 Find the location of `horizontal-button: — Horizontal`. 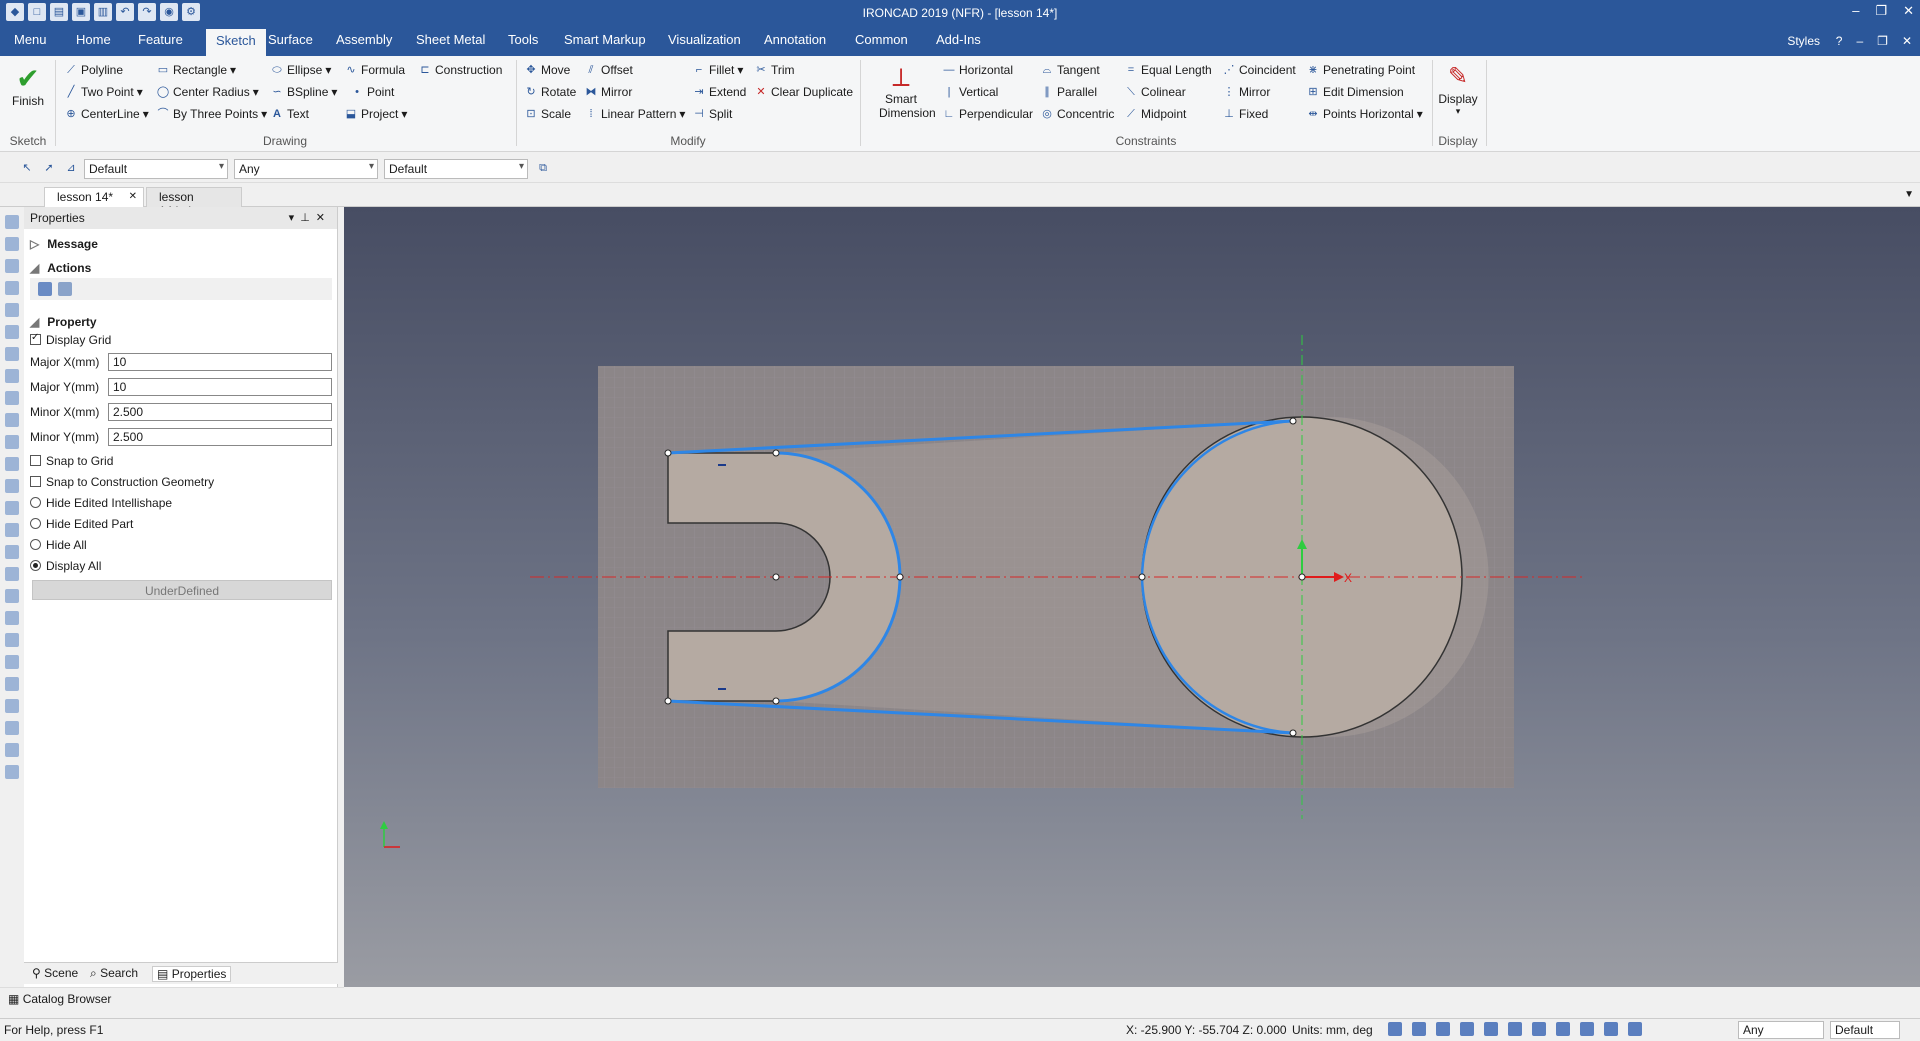

horizontal-button: — Horizontal is located at coordinates (978, 70).